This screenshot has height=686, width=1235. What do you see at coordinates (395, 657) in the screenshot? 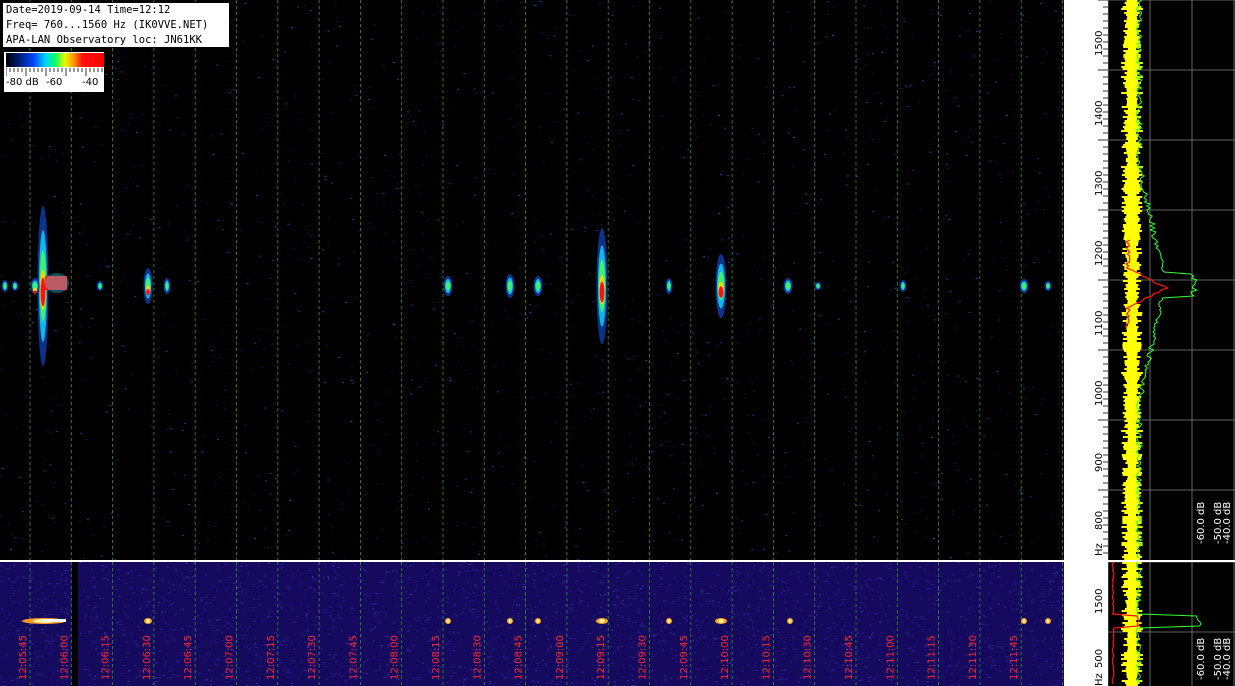
I see `time-label: 12:08:00` at bounding box center [395, 657].